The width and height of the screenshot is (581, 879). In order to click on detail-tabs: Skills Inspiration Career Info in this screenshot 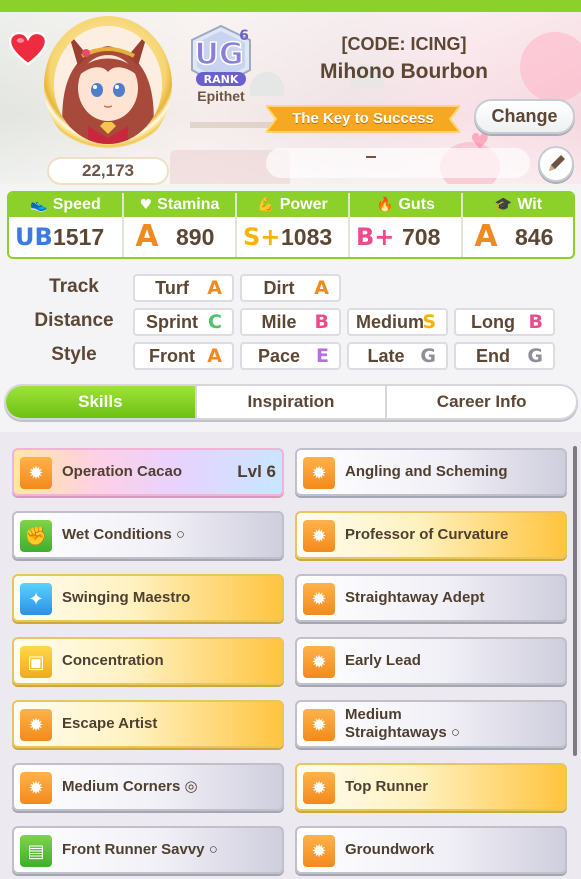, I will do `click(291, 402)`.